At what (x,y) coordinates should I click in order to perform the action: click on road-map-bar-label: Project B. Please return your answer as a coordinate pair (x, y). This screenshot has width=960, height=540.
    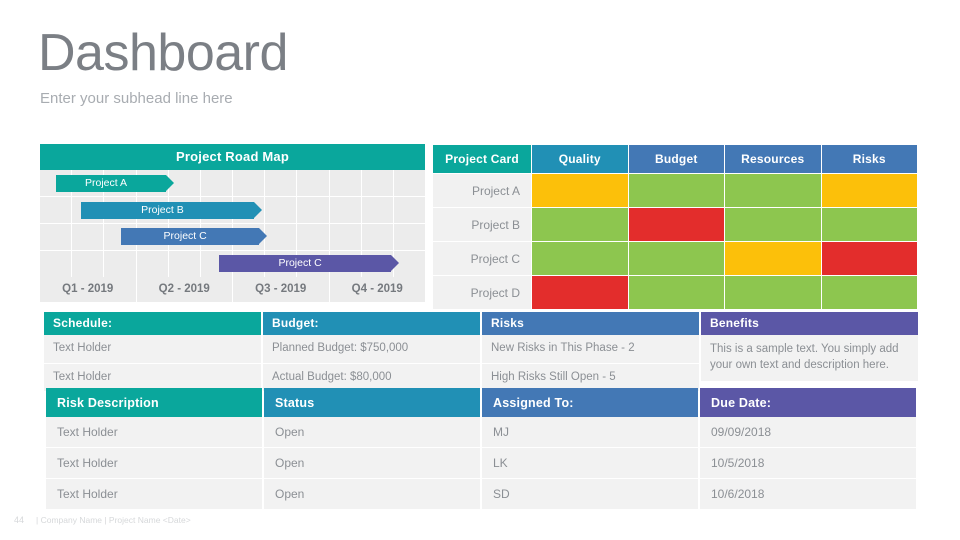
    Looking at the image, I should click on (162, 209).